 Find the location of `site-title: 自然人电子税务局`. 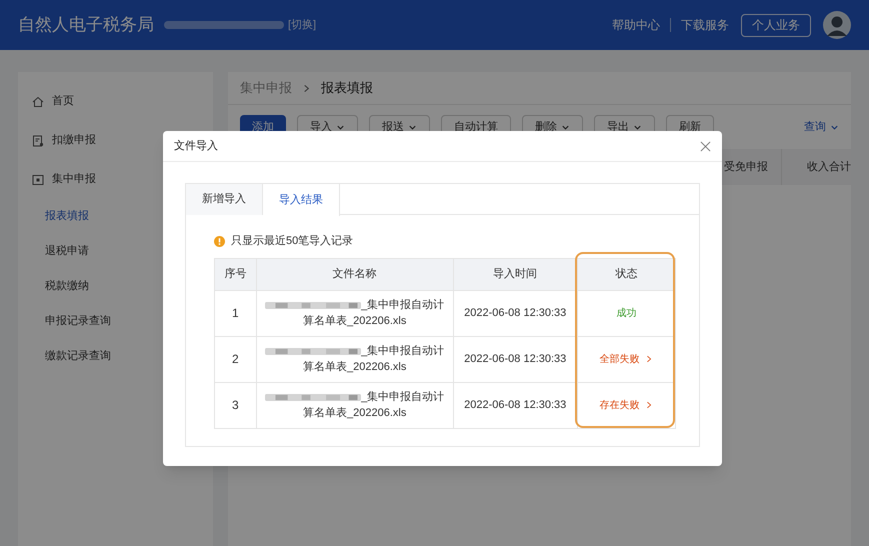

site-title: 自然人电子税务局 is located at coordinates (86, 25).